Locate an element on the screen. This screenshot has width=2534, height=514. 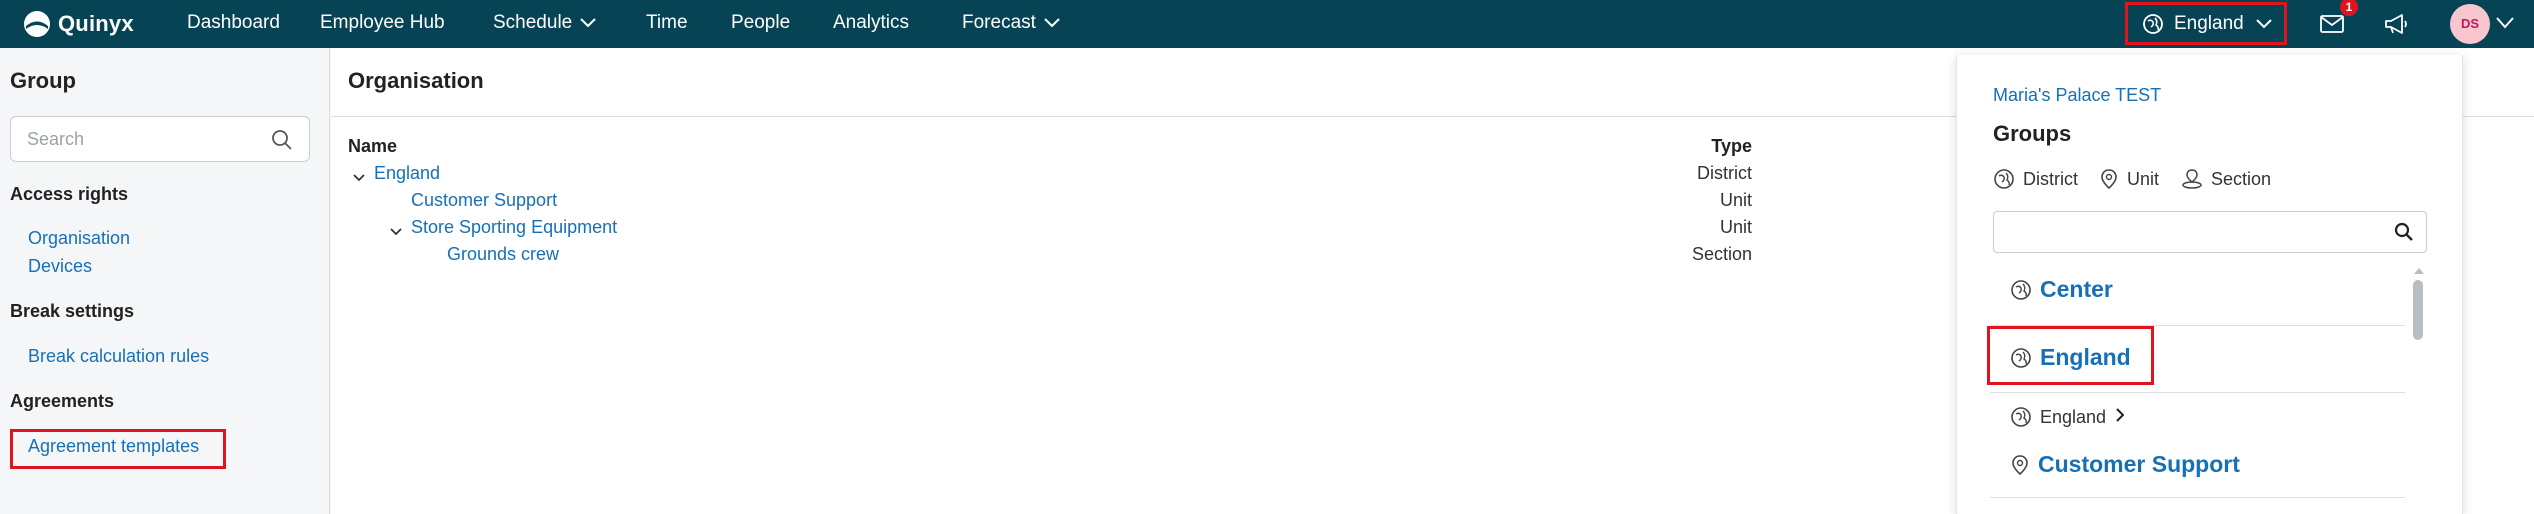
nav-analytics: Analytics is located at coordinates (871, 24).